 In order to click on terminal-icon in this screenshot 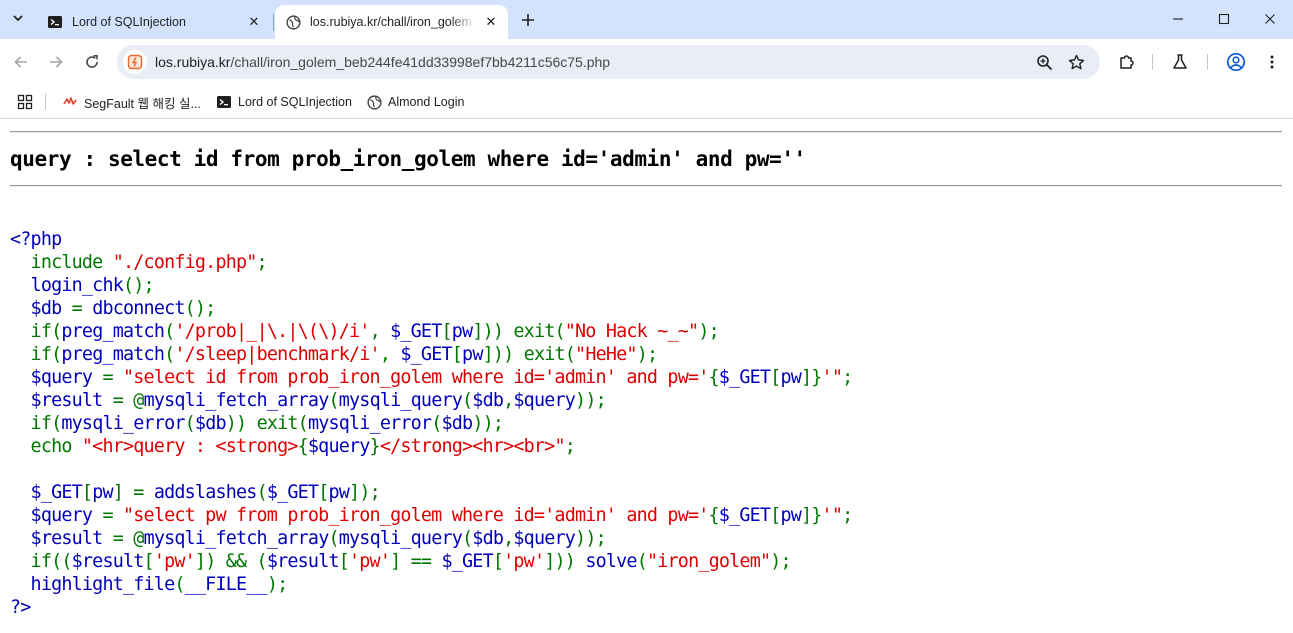, I will do `click(55, 22)`.